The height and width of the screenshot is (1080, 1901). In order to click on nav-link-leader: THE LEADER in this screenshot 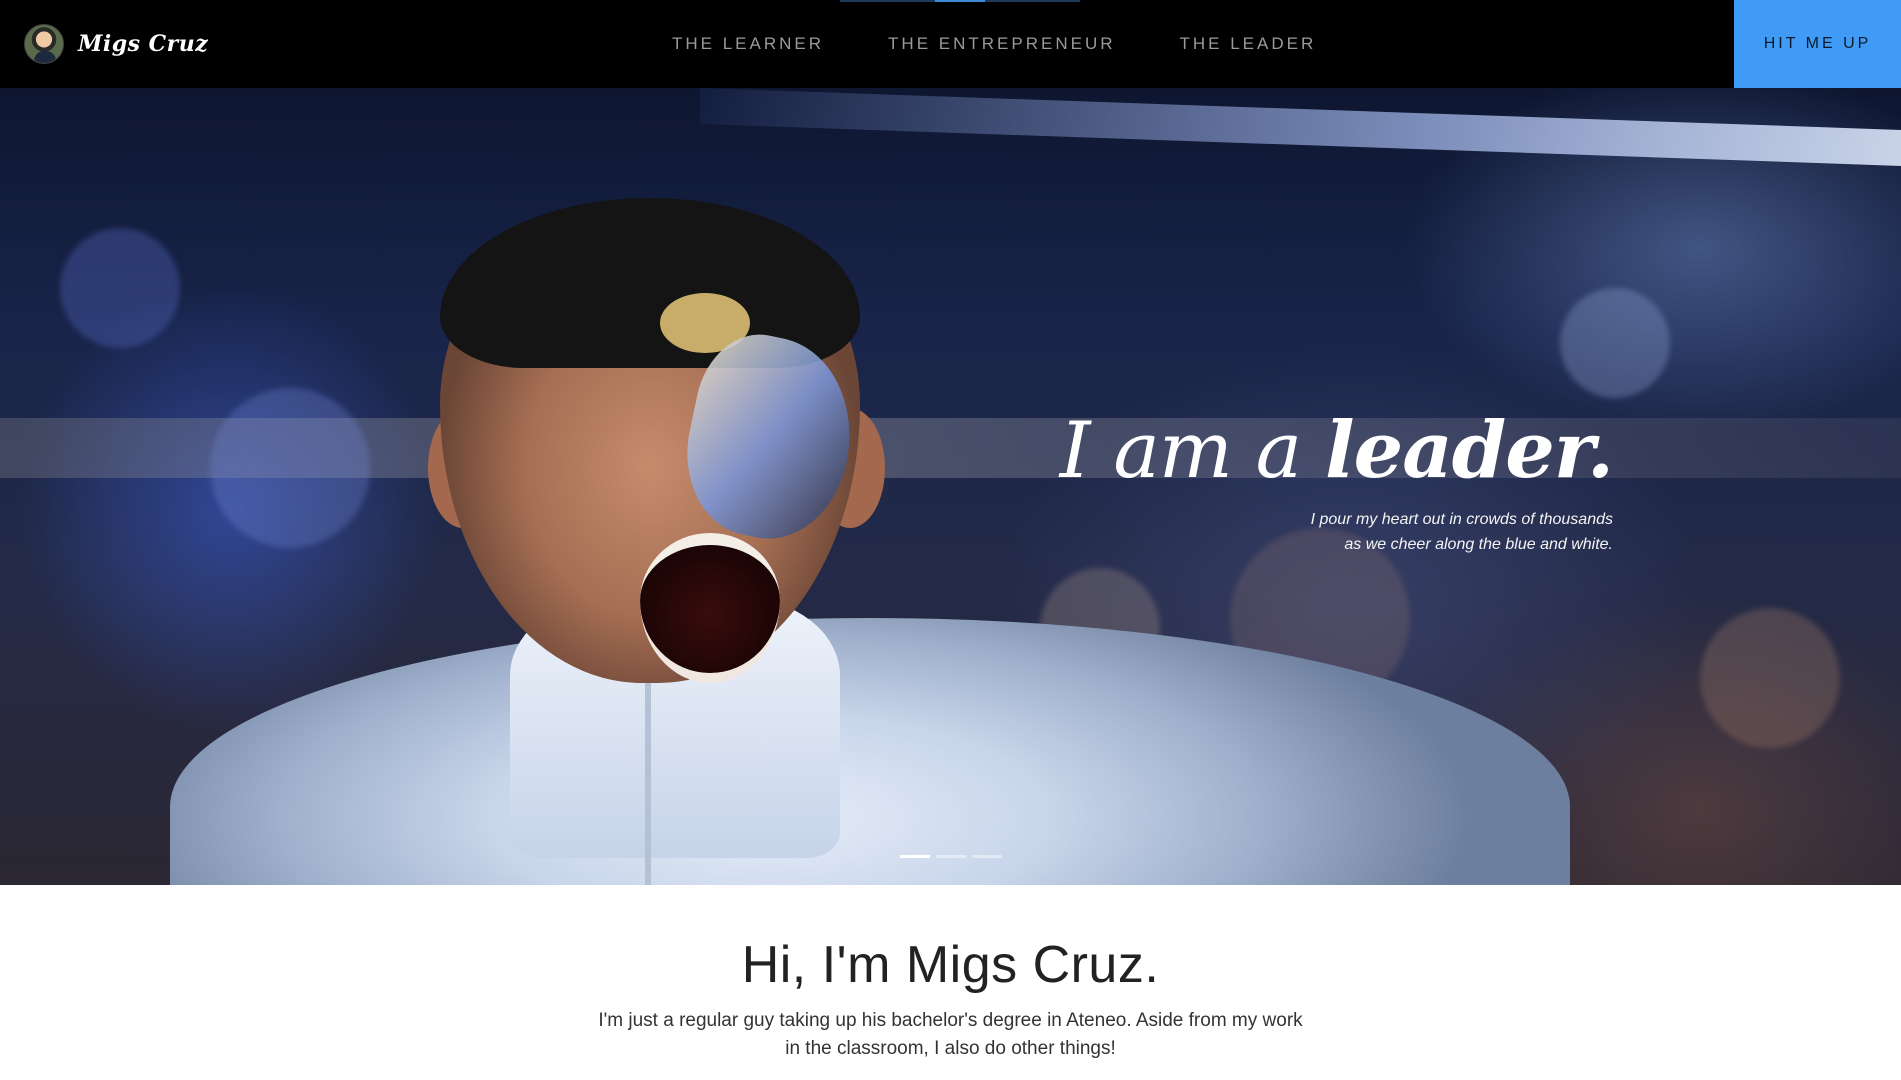, I will do `click(1248, 44)`.